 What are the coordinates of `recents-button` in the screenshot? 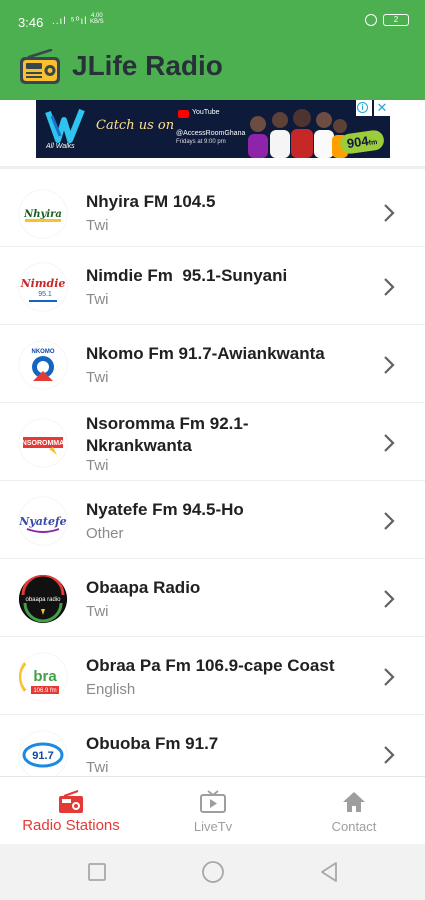 It's located at (97, 872).